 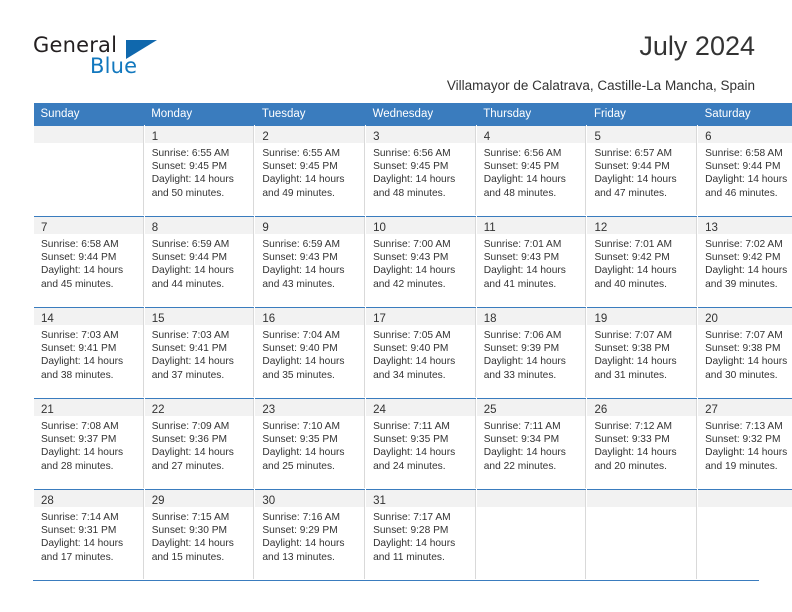 I want to click on day-number: 17, so click(x=379, y=319).